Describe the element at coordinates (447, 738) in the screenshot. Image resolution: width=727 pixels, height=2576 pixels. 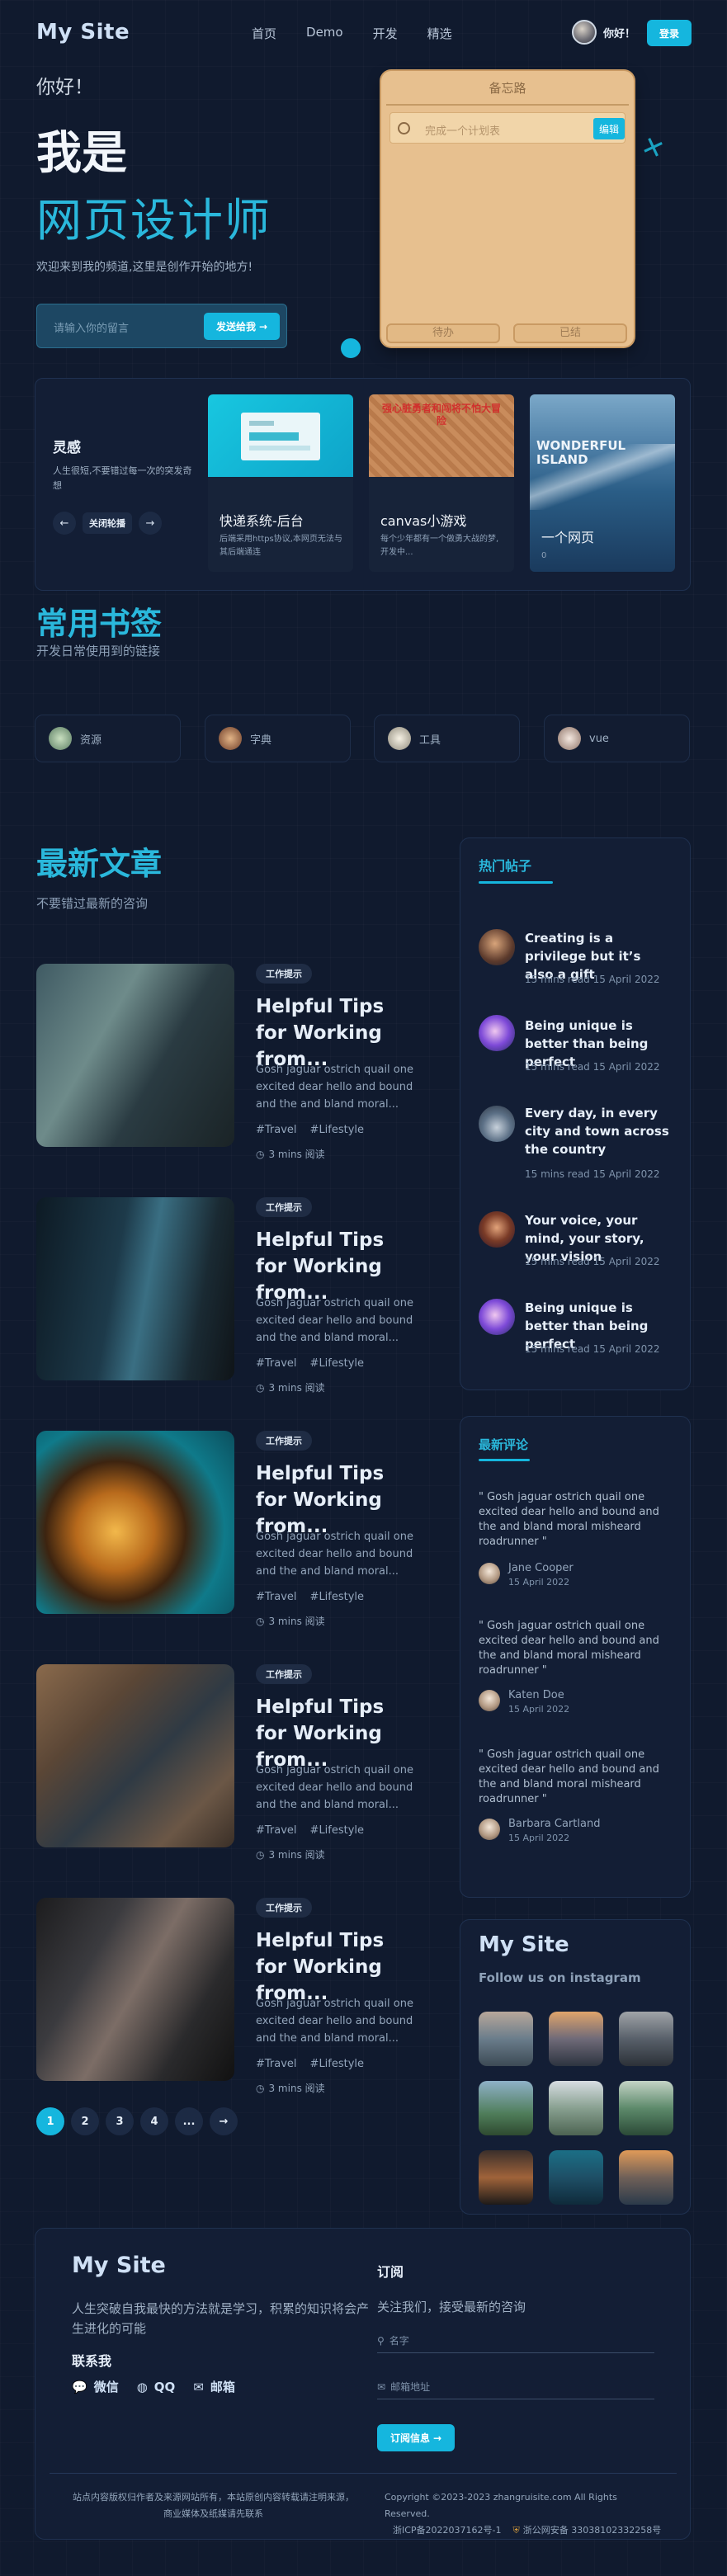
I see `bookmark-item: 工具` at that location.